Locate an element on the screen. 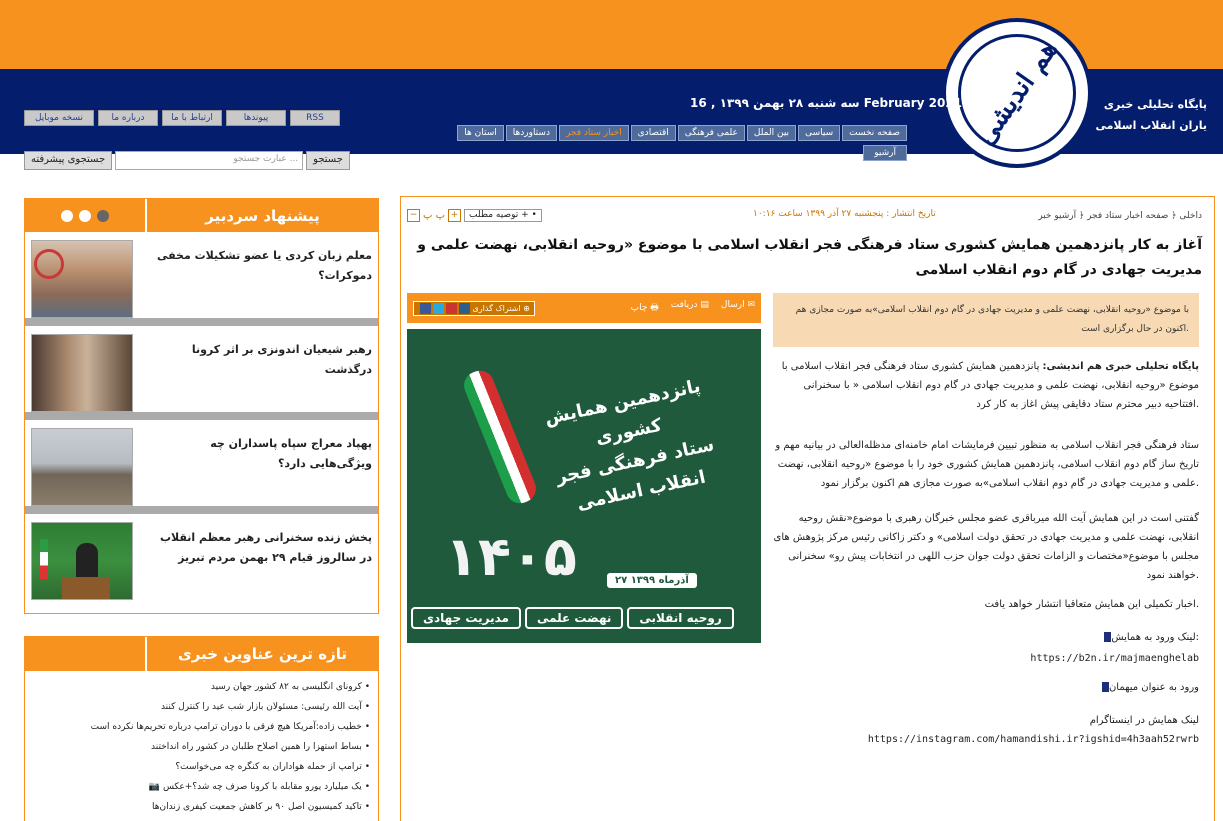 Image resolution: width=1223 pixels, height=821 pixels. poster-tag: مدیریت جهادی is located at coordinates (466, 618).